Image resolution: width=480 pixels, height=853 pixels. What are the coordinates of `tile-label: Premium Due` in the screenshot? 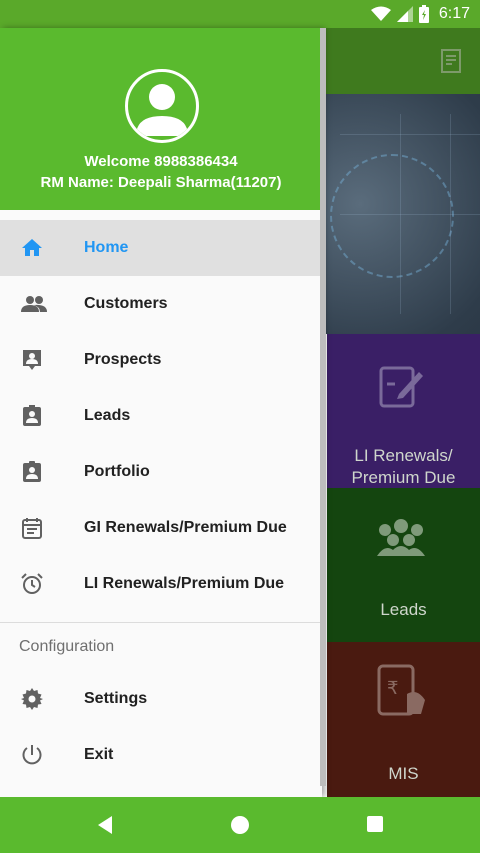 It's located at (403, 477).